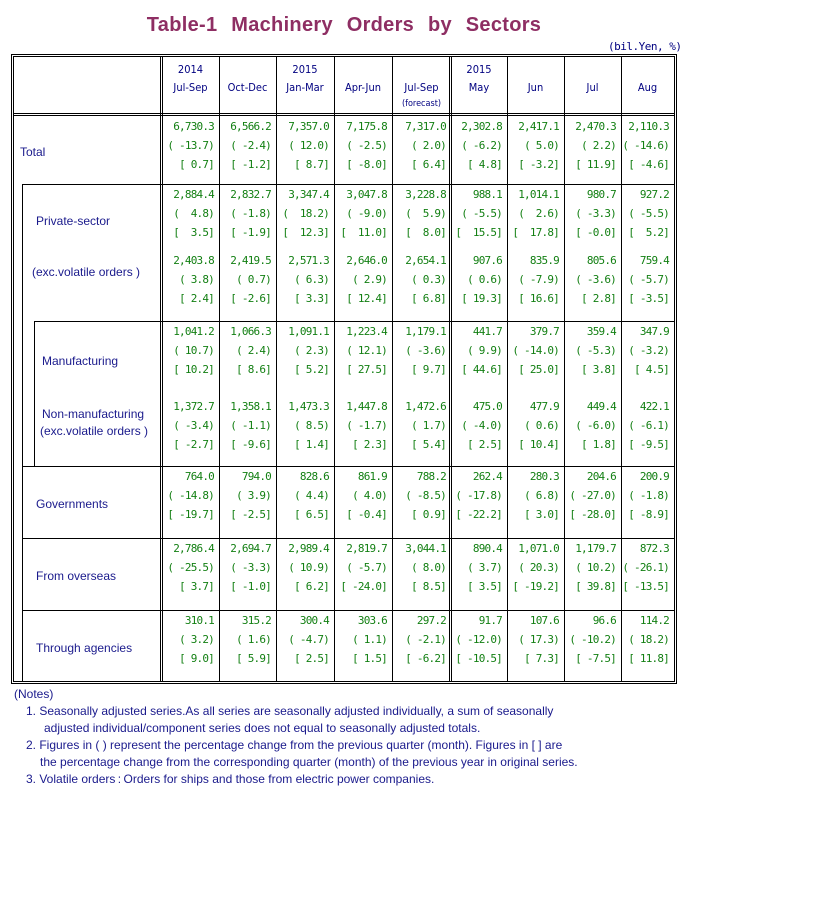 This screenshot has width=819, height=924. Describe the element at coordinates (649, 126) in the screenshot. I see `cell-value: 2,110.3` at that location.